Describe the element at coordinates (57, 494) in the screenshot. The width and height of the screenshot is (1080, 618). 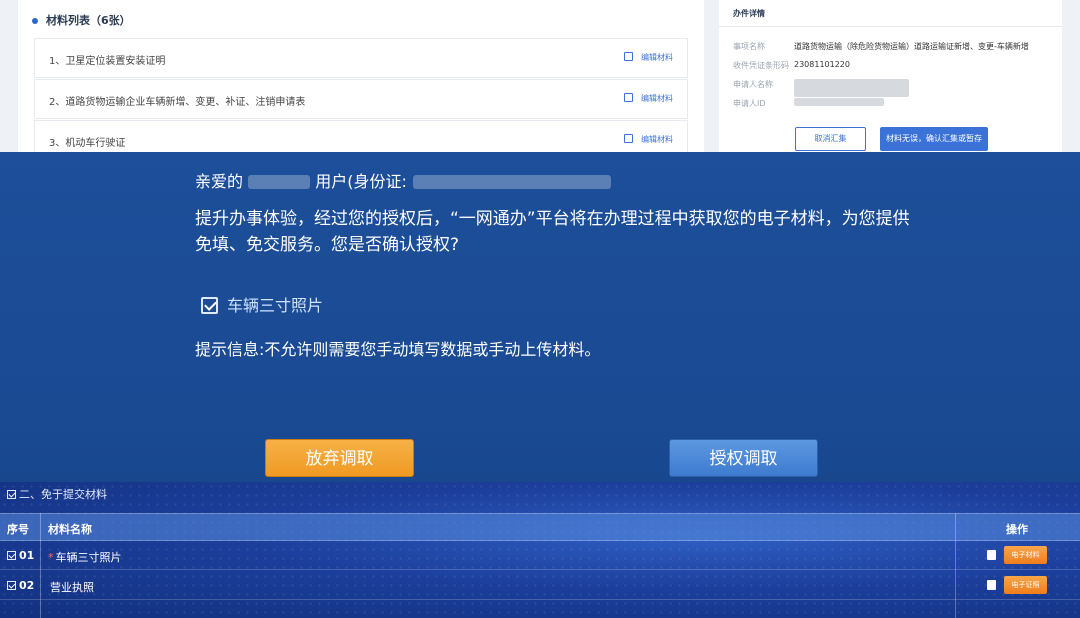
I see `section-title: 二、免于提交材料` at that location.